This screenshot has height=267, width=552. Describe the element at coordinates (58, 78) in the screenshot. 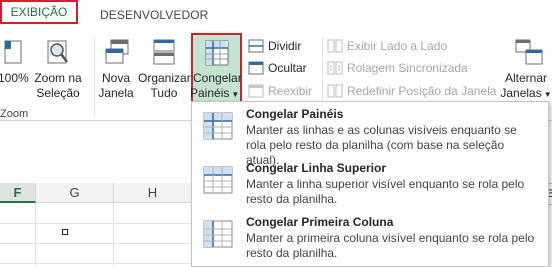

I see `zoom-selection-label-1: Zoom na` at that location.